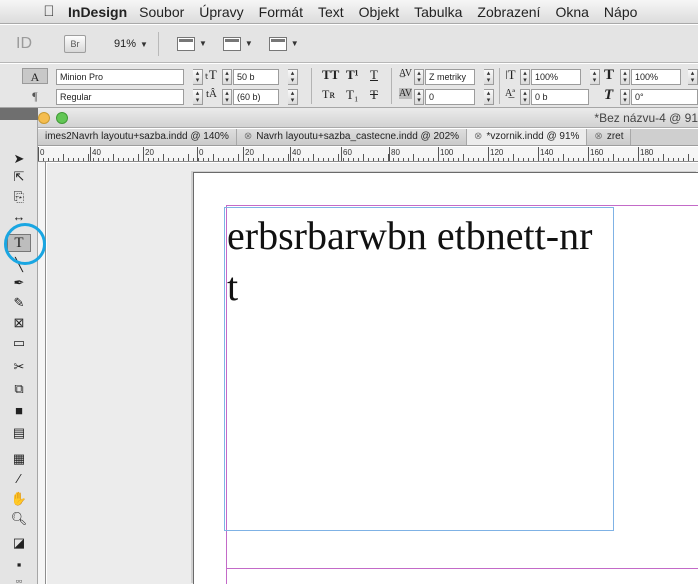 The height and width of the screenshot is (584, 698). Describe the element at coordinates (19, 578) in the screenshot. I see `view-mode-icon: ▫▫` at that location.